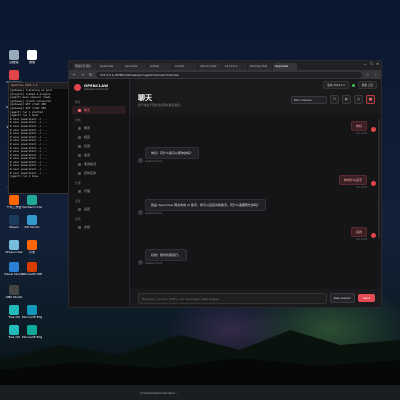 The width and height of the screenshot is (400, 400). I want to click on desktop-icon-label: 微信, so click(31, 62).